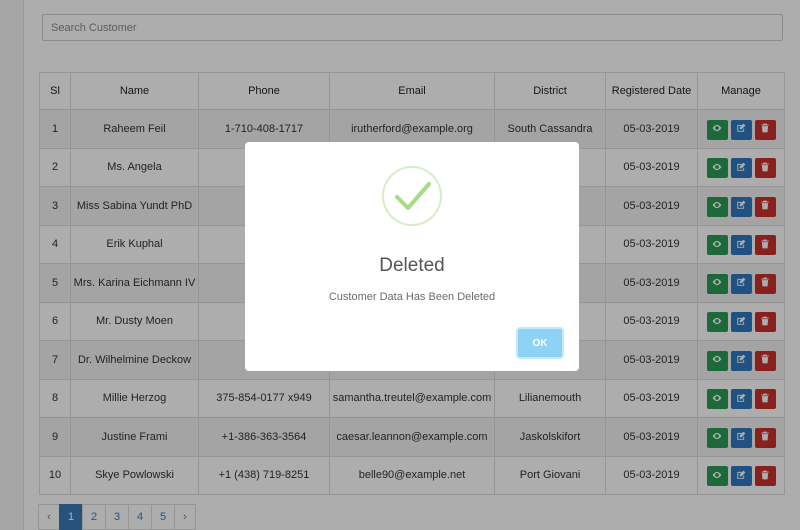 The width and height of the screenshot is (800, 530). I want to click on dialog-title: Deleted, so click(412, 265).